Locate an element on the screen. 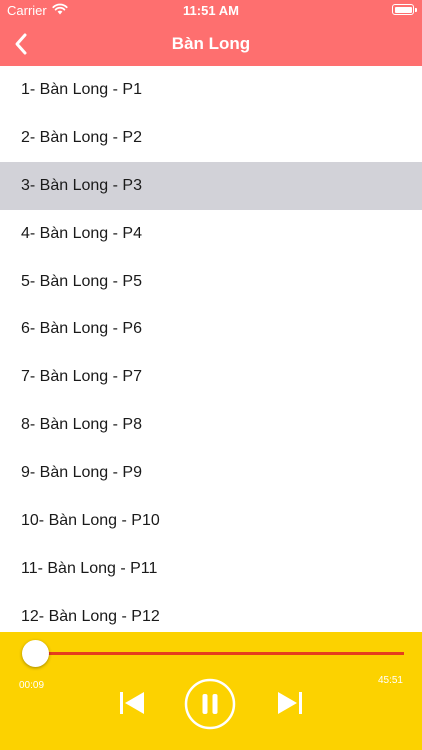 This screenshot has width=422, height=750. episode-row: 12- Bàn Long - P12 is located at coordinates (211, 612).